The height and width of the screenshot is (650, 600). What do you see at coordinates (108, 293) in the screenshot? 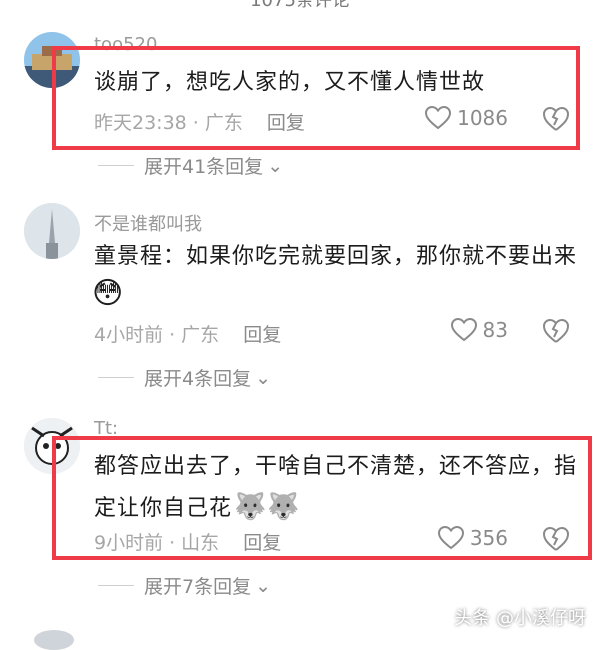
I see `emoji: 😳` at bounding box center [108, 293].